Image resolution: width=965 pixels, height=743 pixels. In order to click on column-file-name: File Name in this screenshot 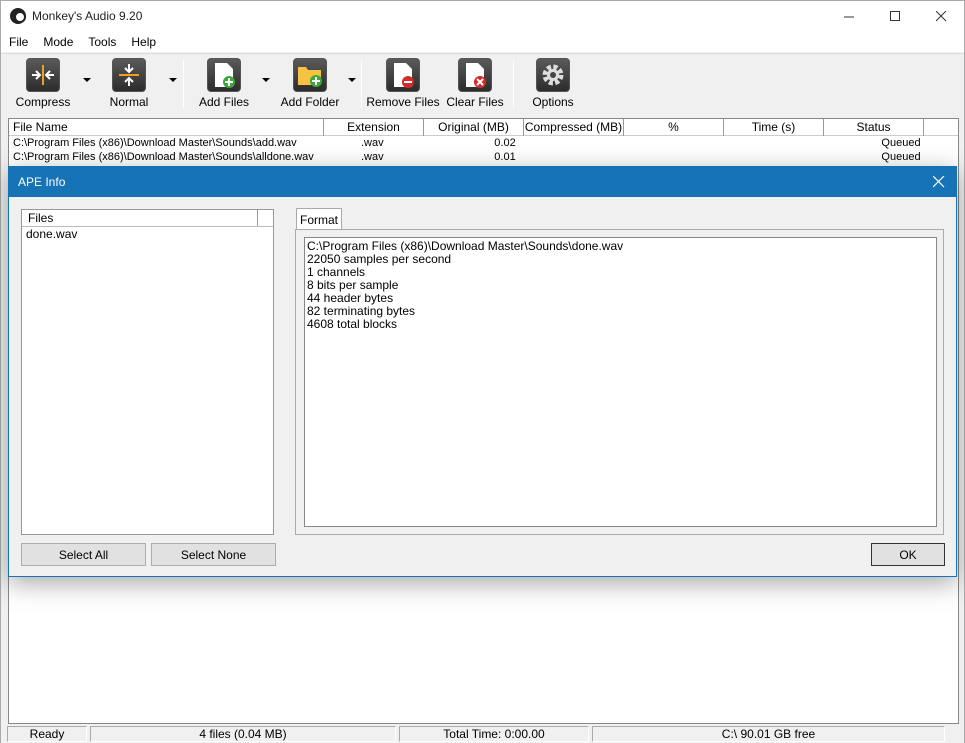, I will do `click(166, 127)`.